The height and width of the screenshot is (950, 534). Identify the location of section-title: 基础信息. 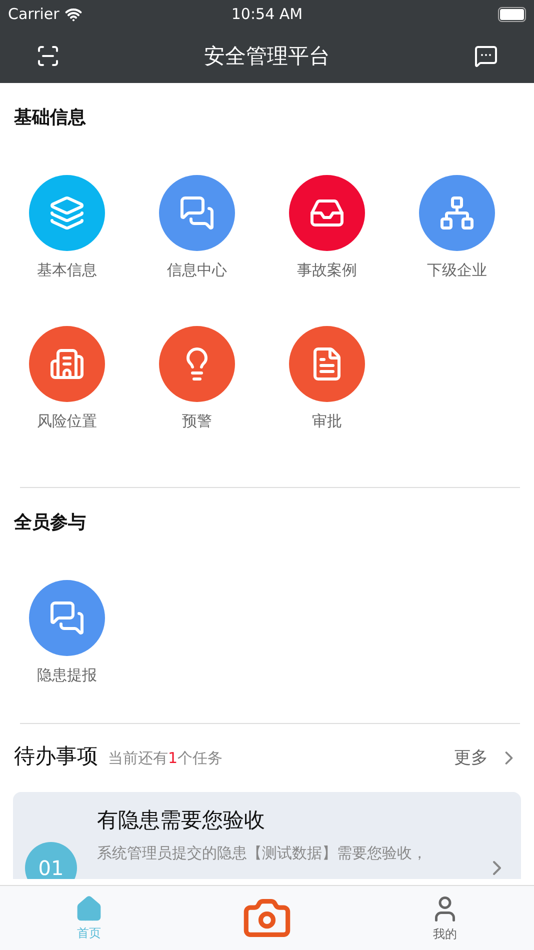
(50, 117).